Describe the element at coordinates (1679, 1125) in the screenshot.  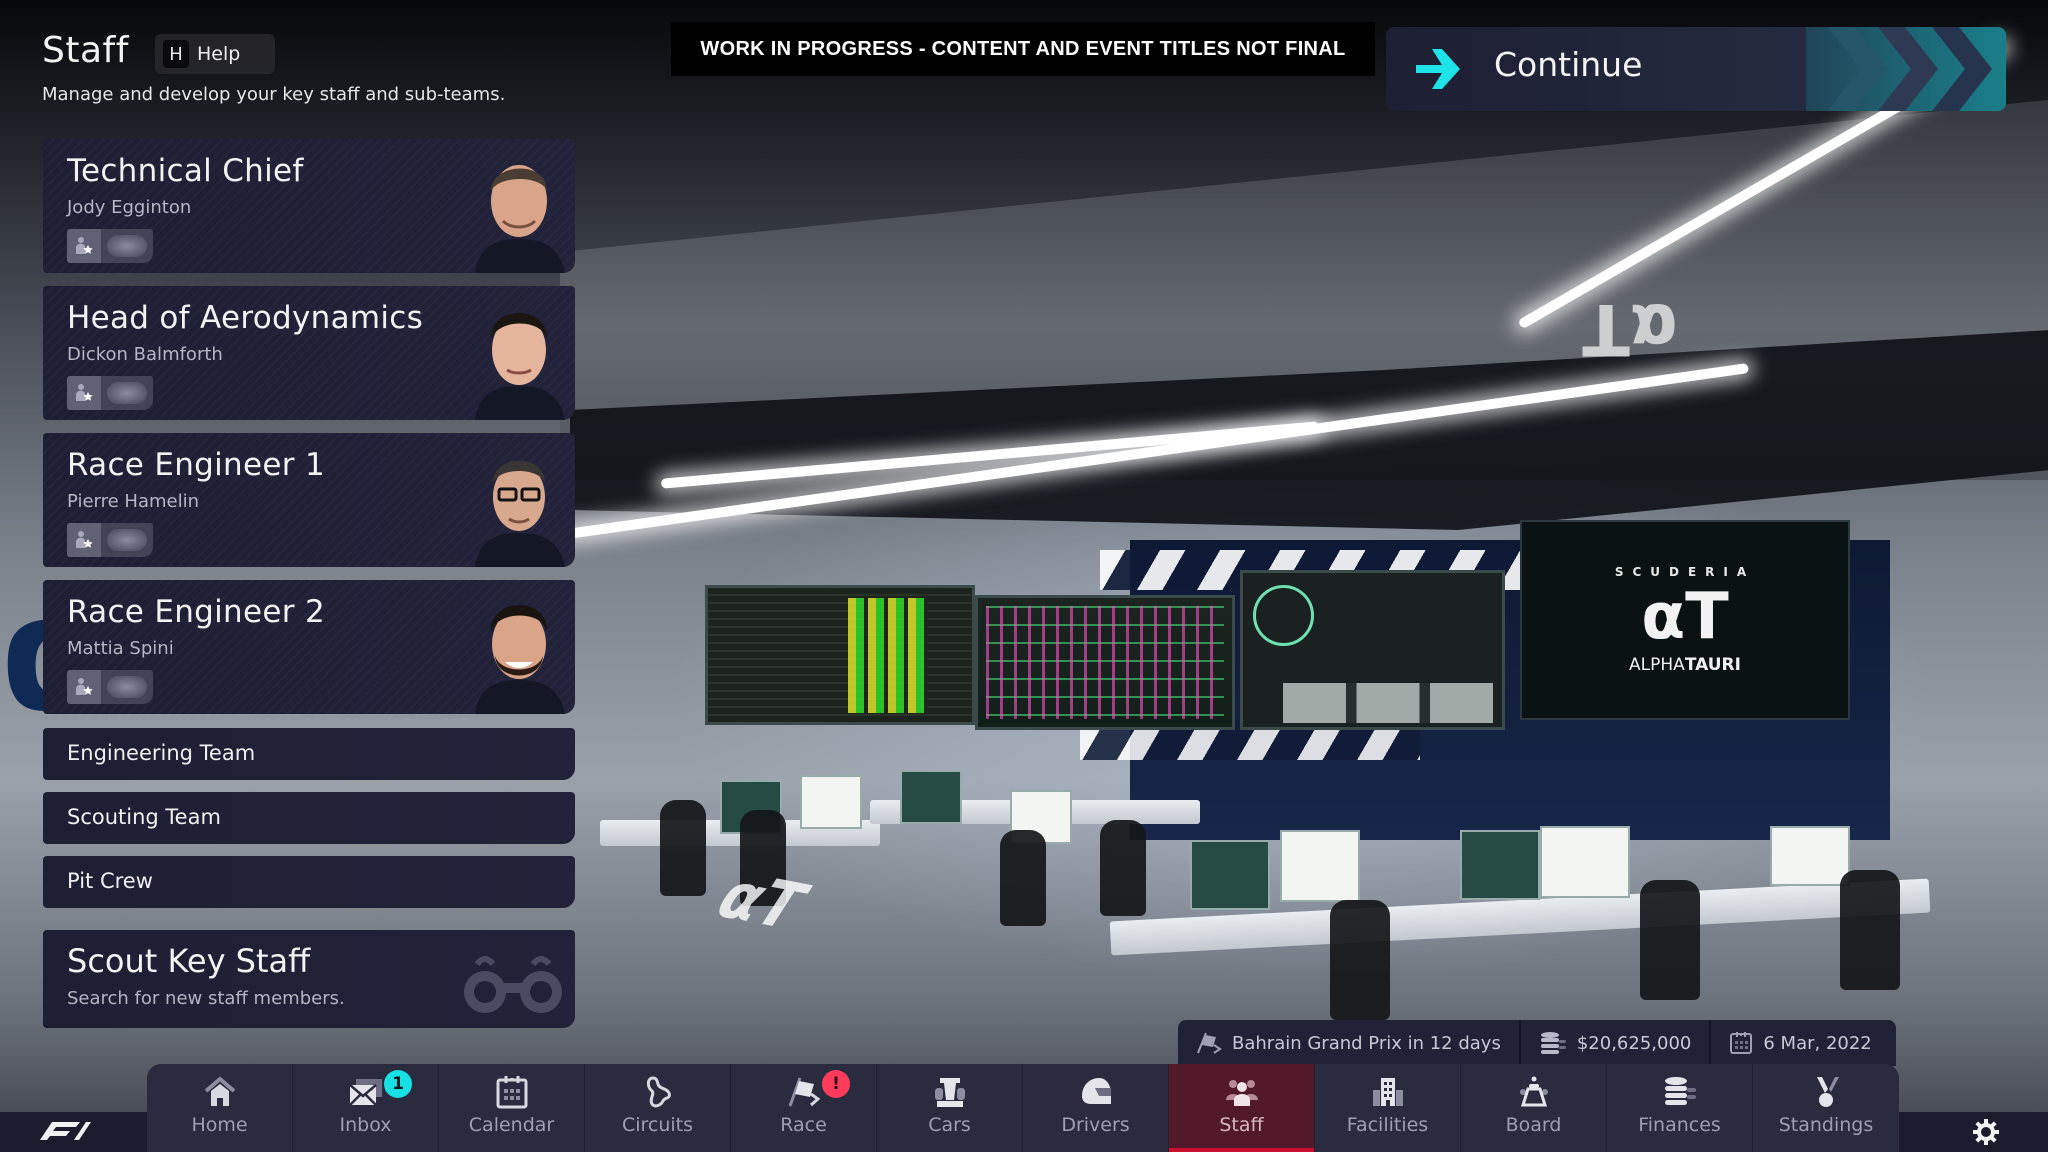
I see `nav-label: Finances` at that location.